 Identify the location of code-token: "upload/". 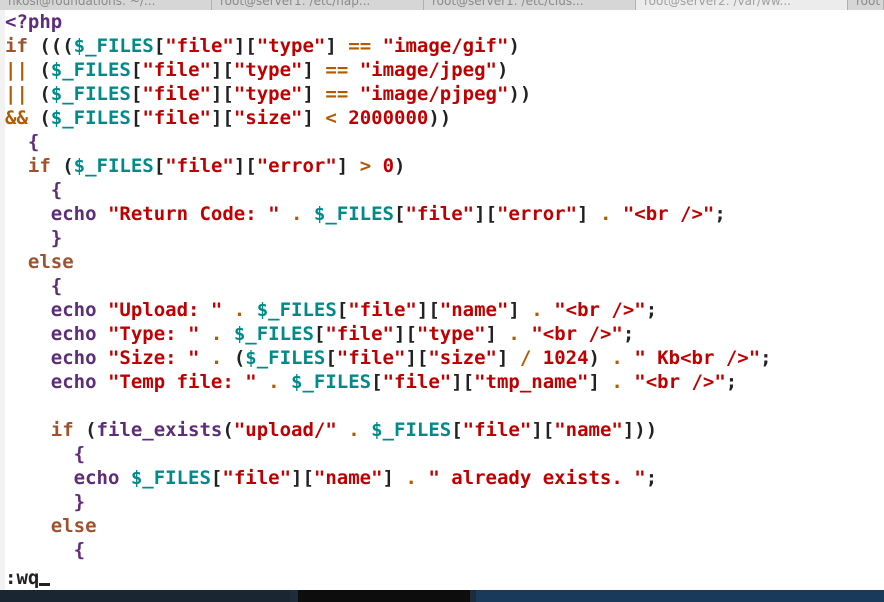
(285, 430).